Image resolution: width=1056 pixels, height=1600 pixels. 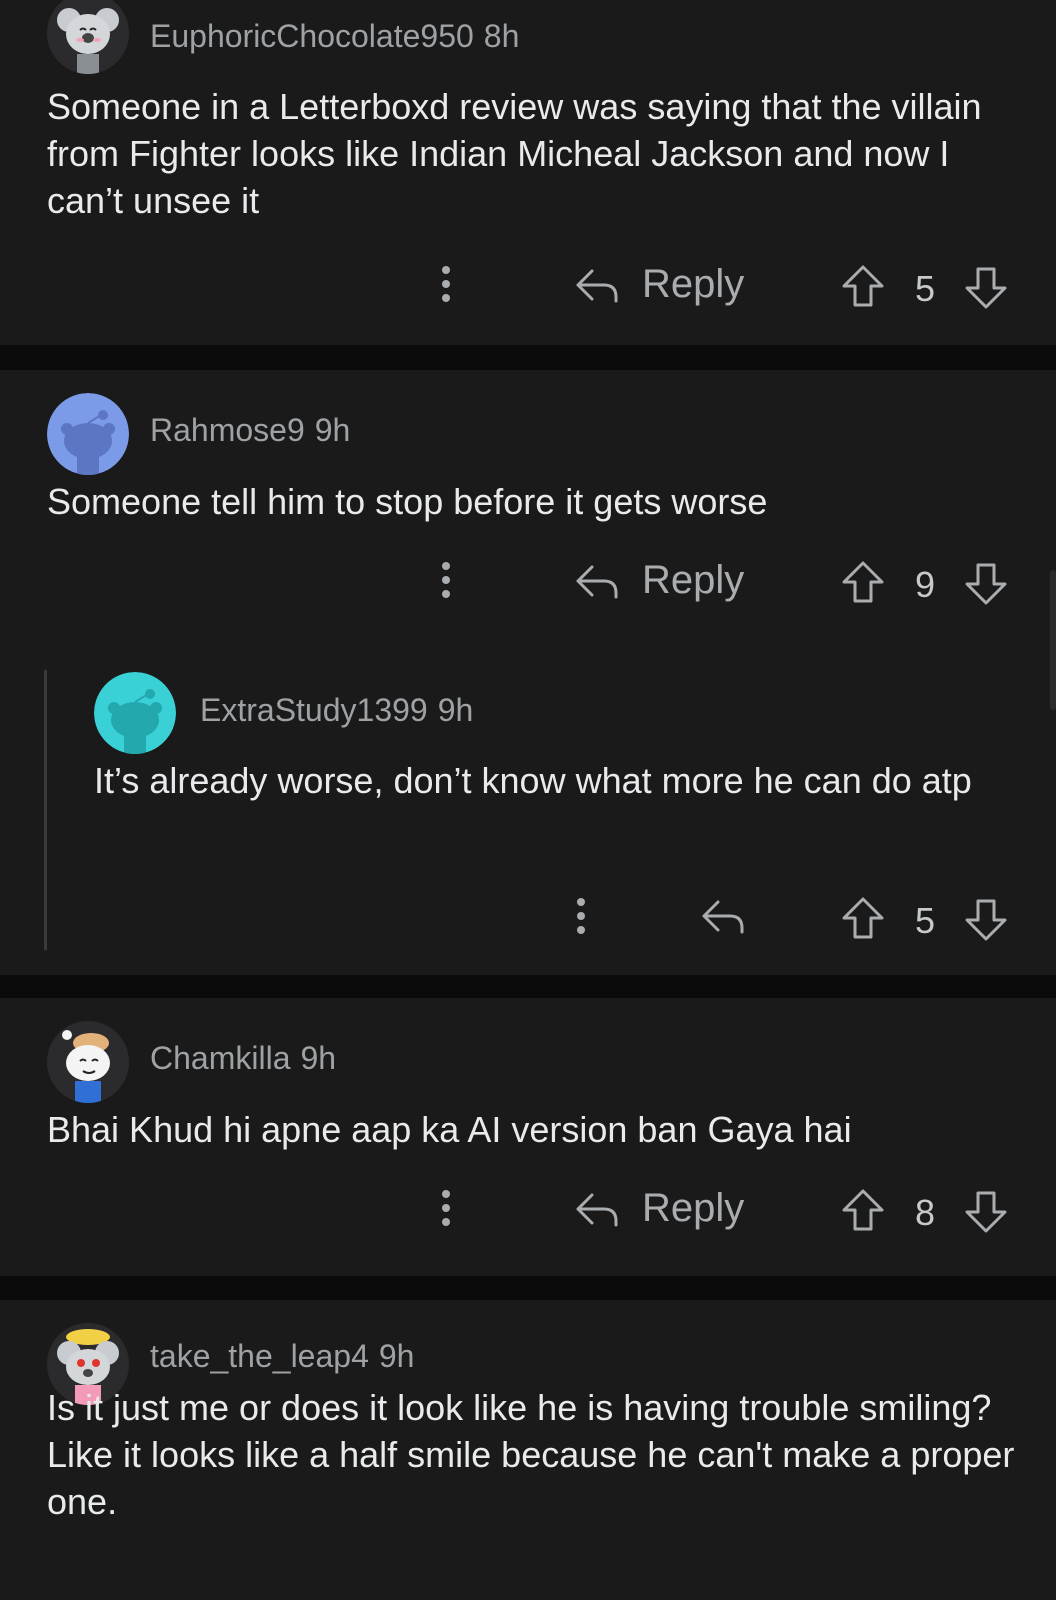 I want to click on vote-count: 9, so click(x=925, y=584).